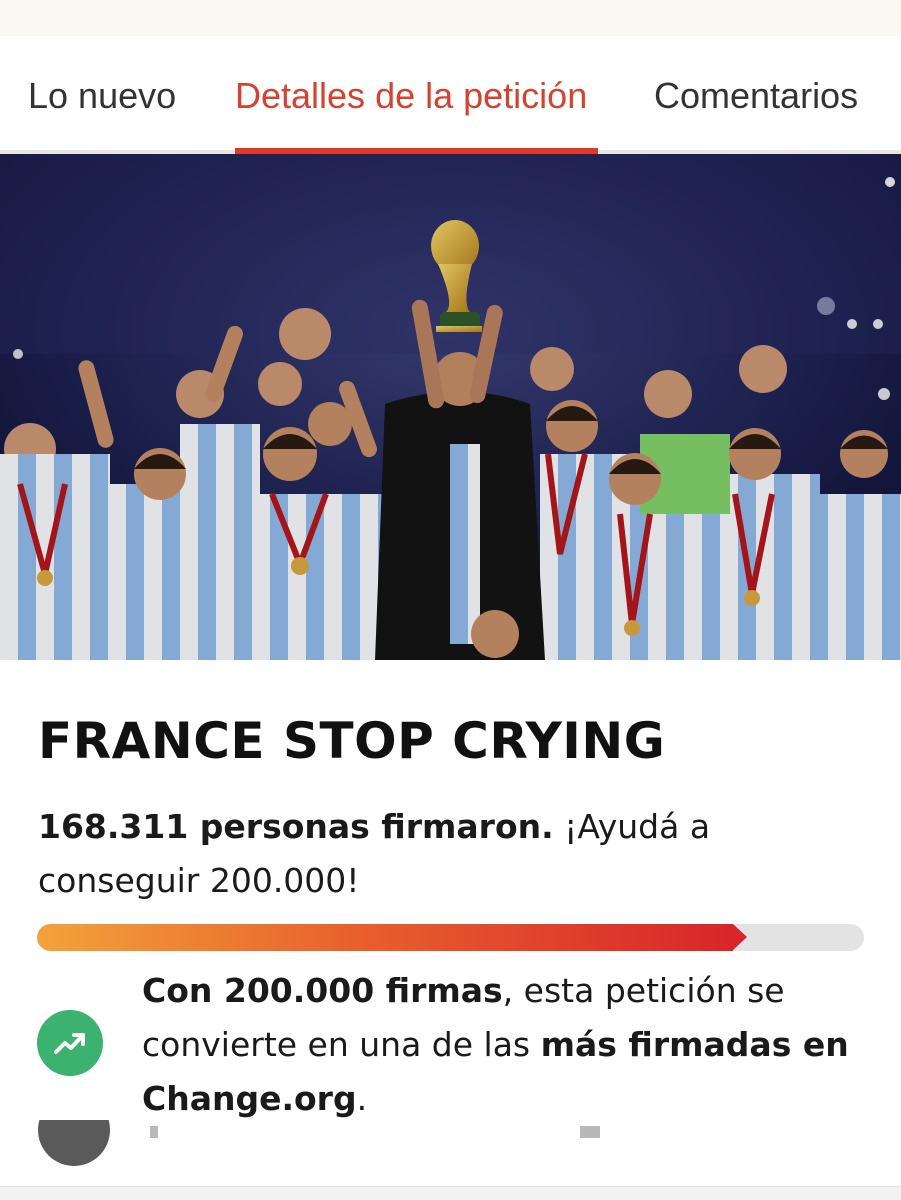 The image size is (901, 1200). Describe the element at coordinates (70, 1043) in the screenshot. I see `trending-up-icon` at that location.